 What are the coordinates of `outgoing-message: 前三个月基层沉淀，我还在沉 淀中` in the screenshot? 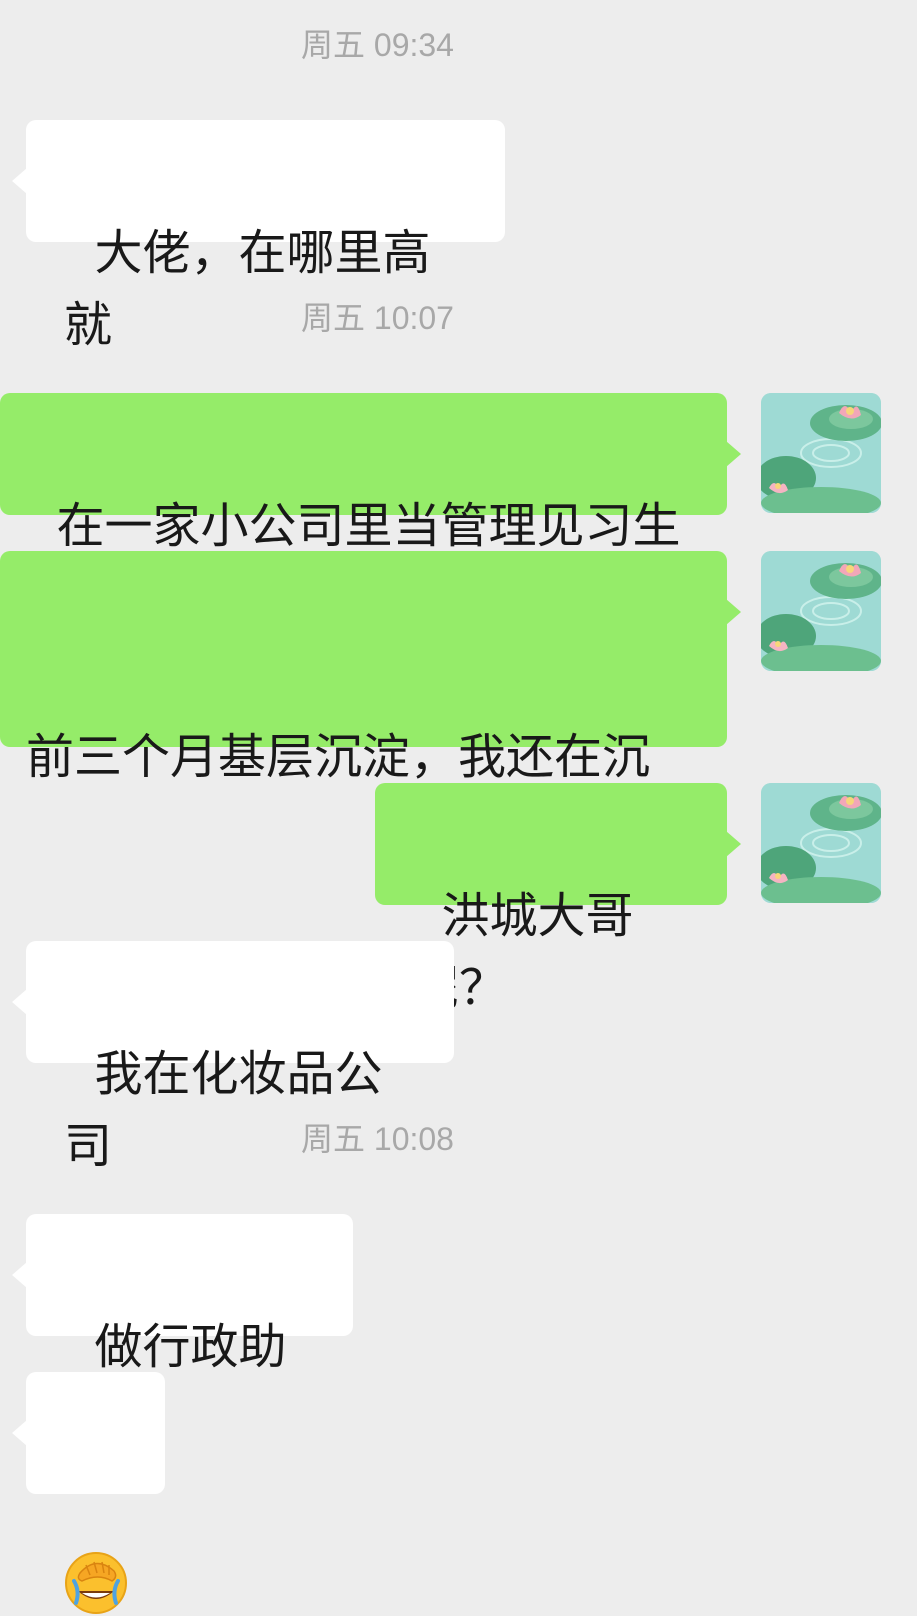 It's located at (370, 649).